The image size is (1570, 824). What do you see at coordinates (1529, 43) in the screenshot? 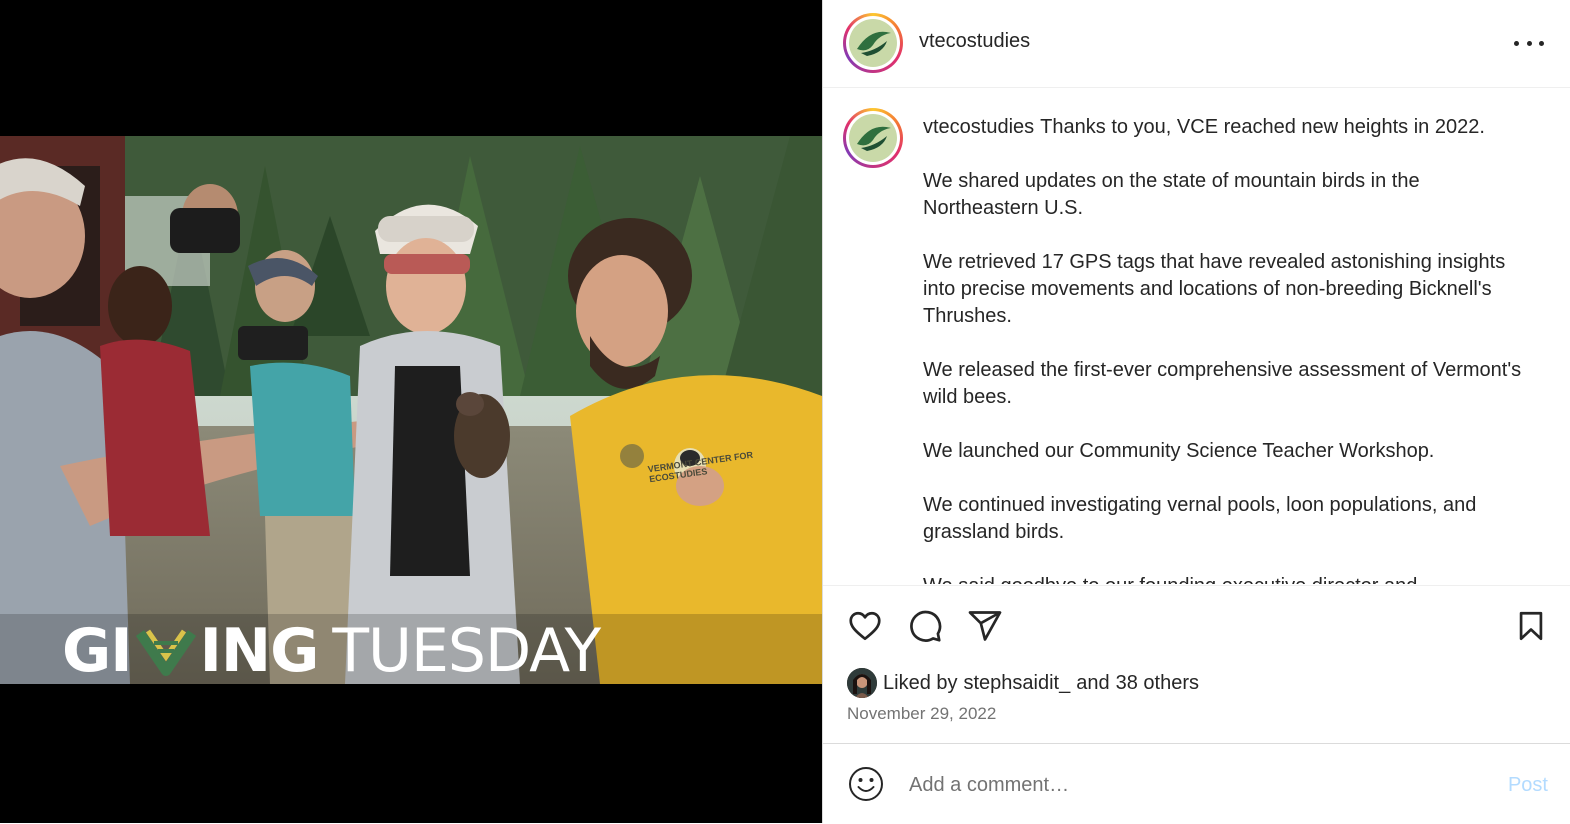
I see `more-options-icon` at bounding box center [1529, 43].